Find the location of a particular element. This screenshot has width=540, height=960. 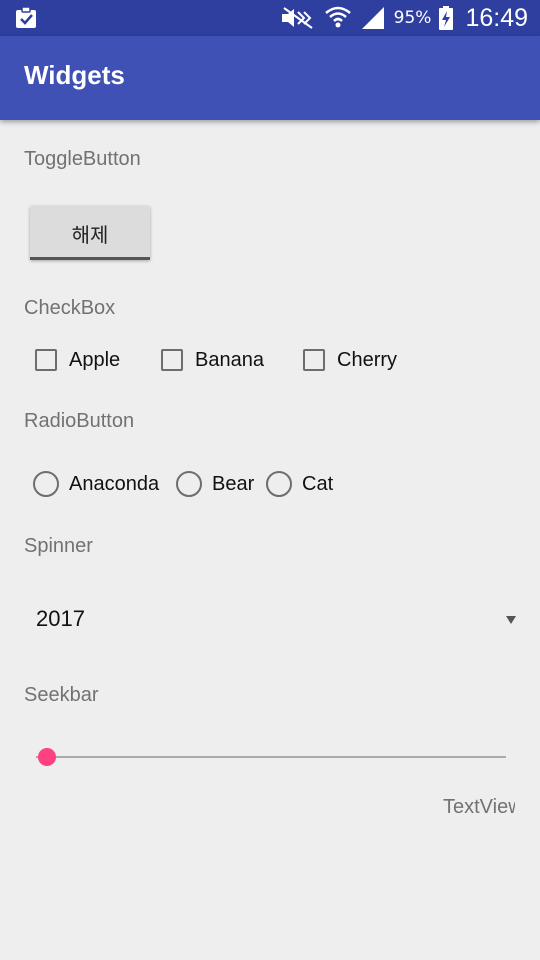

mute-icon is located at coordinates (297, 18).